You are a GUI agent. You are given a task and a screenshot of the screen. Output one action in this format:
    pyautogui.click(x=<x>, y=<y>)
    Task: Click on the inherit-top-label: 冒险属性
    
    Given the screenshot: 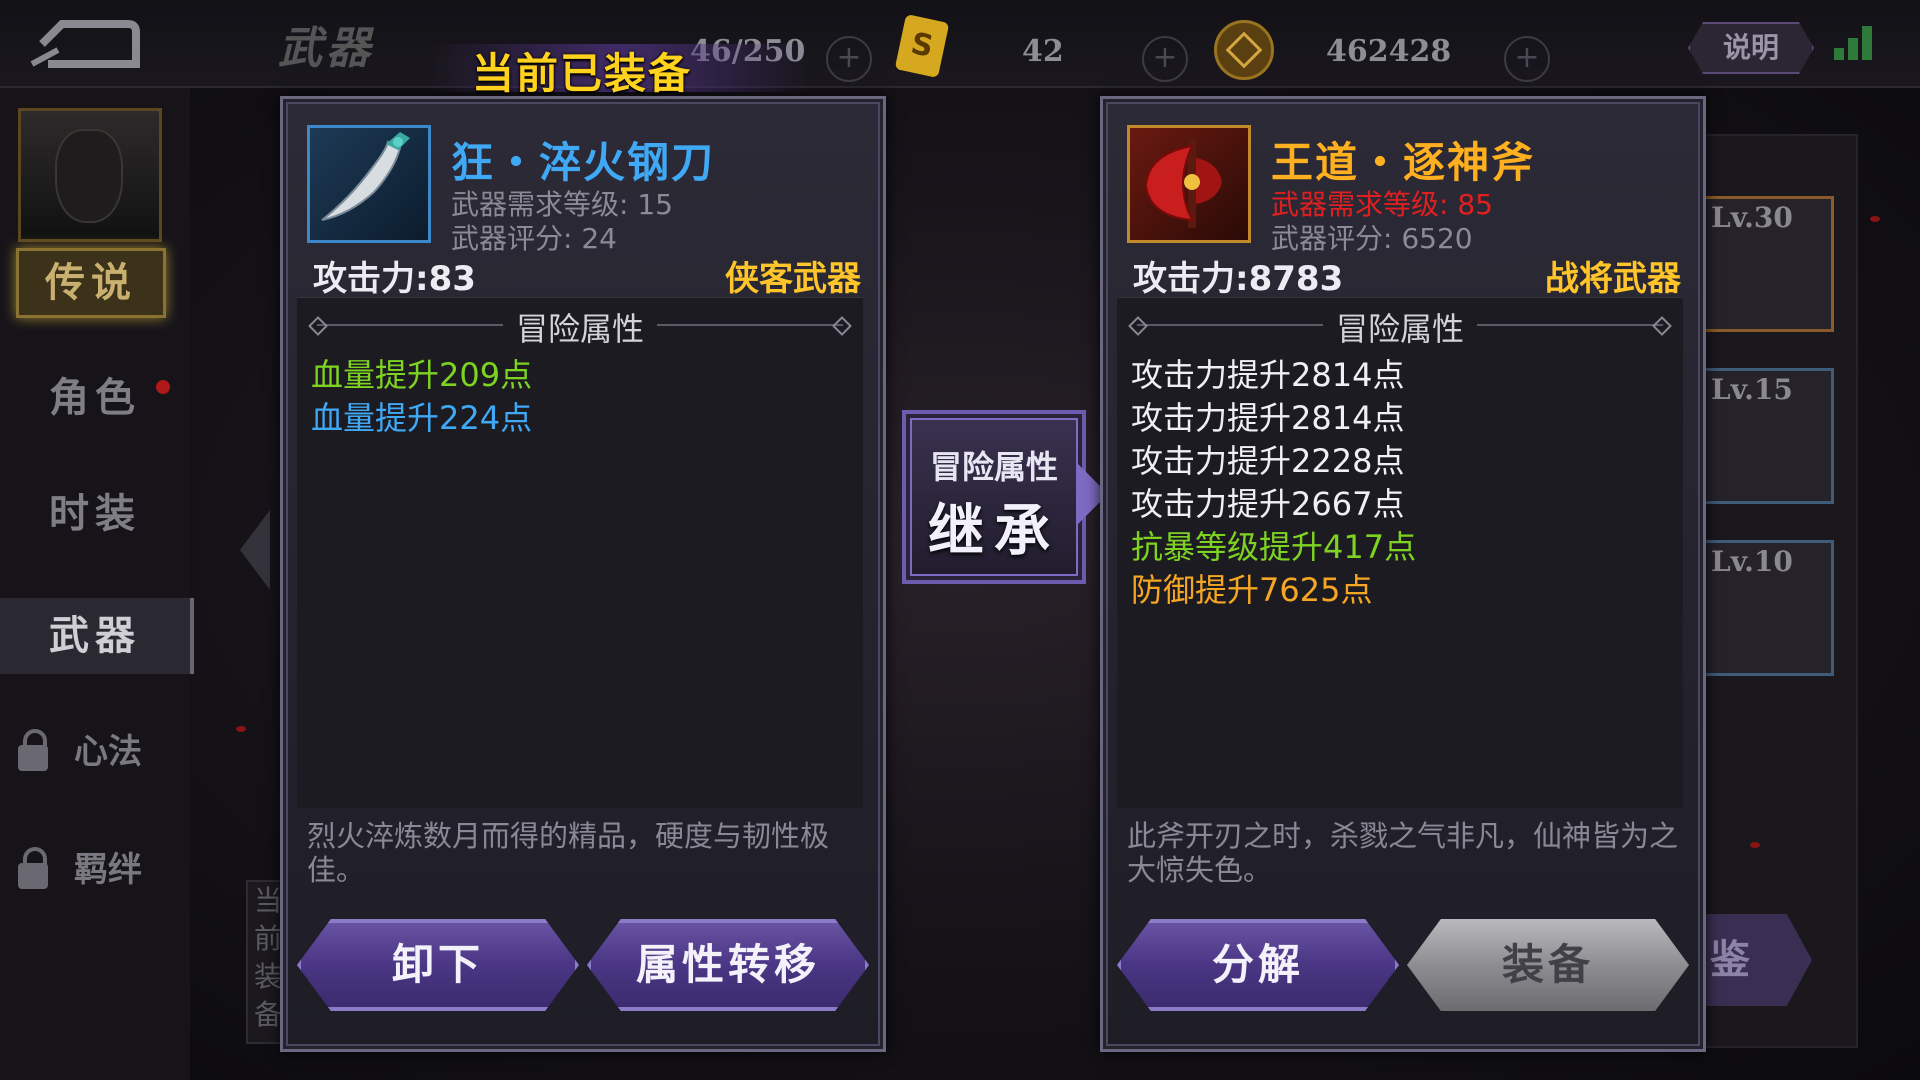 What is the action you would take?
    pyautogui.click(x=993, y=467)
    